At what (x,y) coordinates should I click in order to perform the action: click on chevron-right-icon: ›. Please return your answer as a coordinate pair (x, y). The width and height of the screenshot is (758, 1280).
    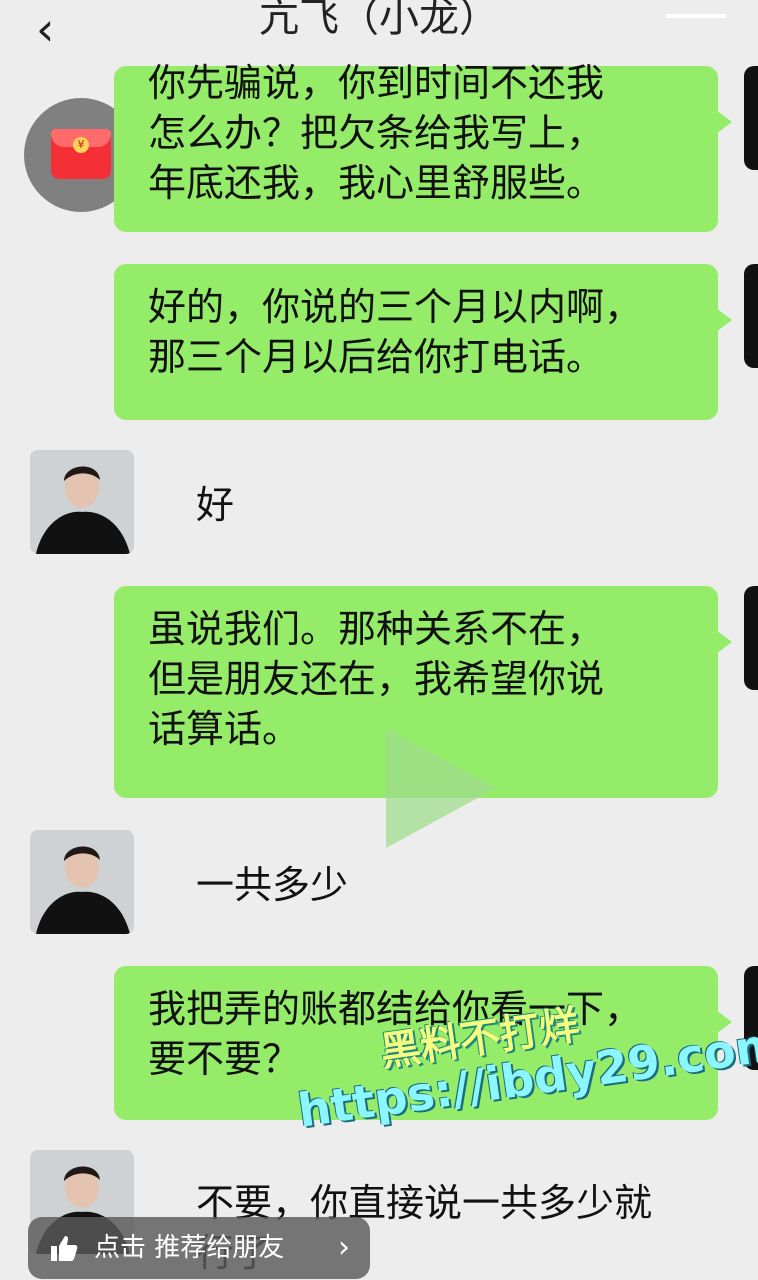
    Looking at the image, I should click on (344, 1247).